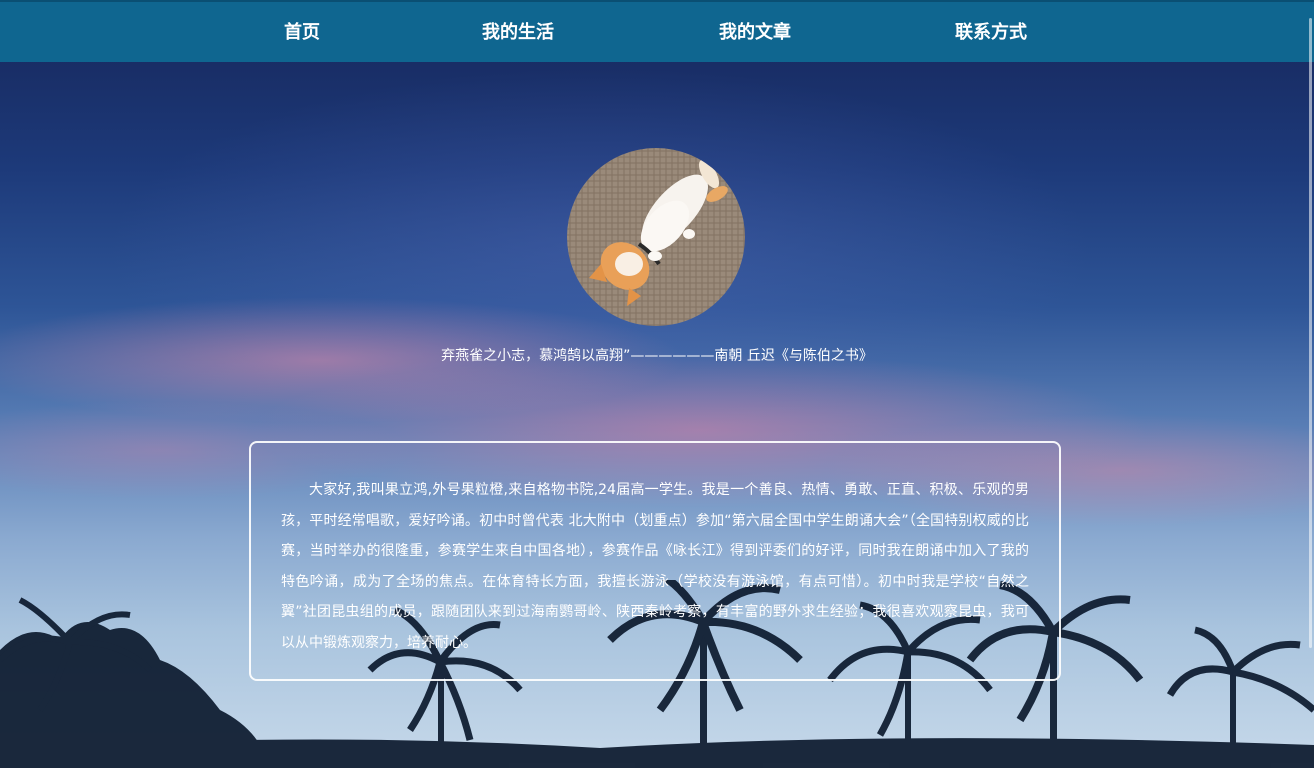 The height and width of the screenshot is (768, 1314). I want to click on top-navigation-bar: 首页 我的生活 我的文章 联系方式, so click(657, 31).